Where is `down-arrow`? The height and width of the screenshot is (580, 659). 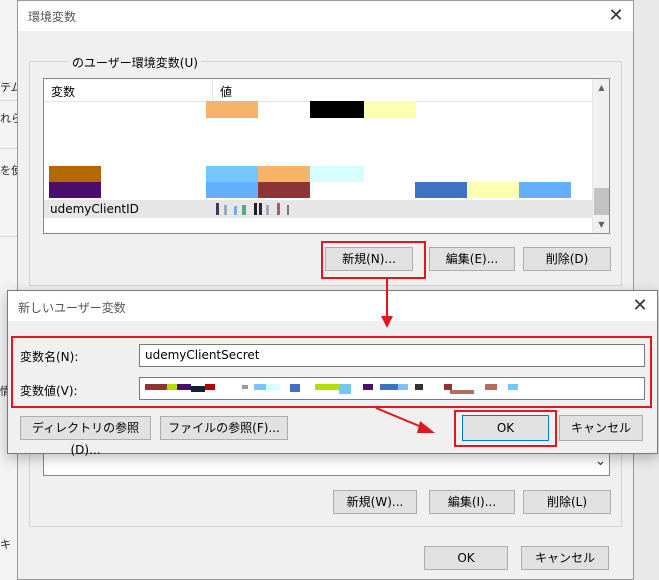
down-arrow is located at coordinates (387, 303).